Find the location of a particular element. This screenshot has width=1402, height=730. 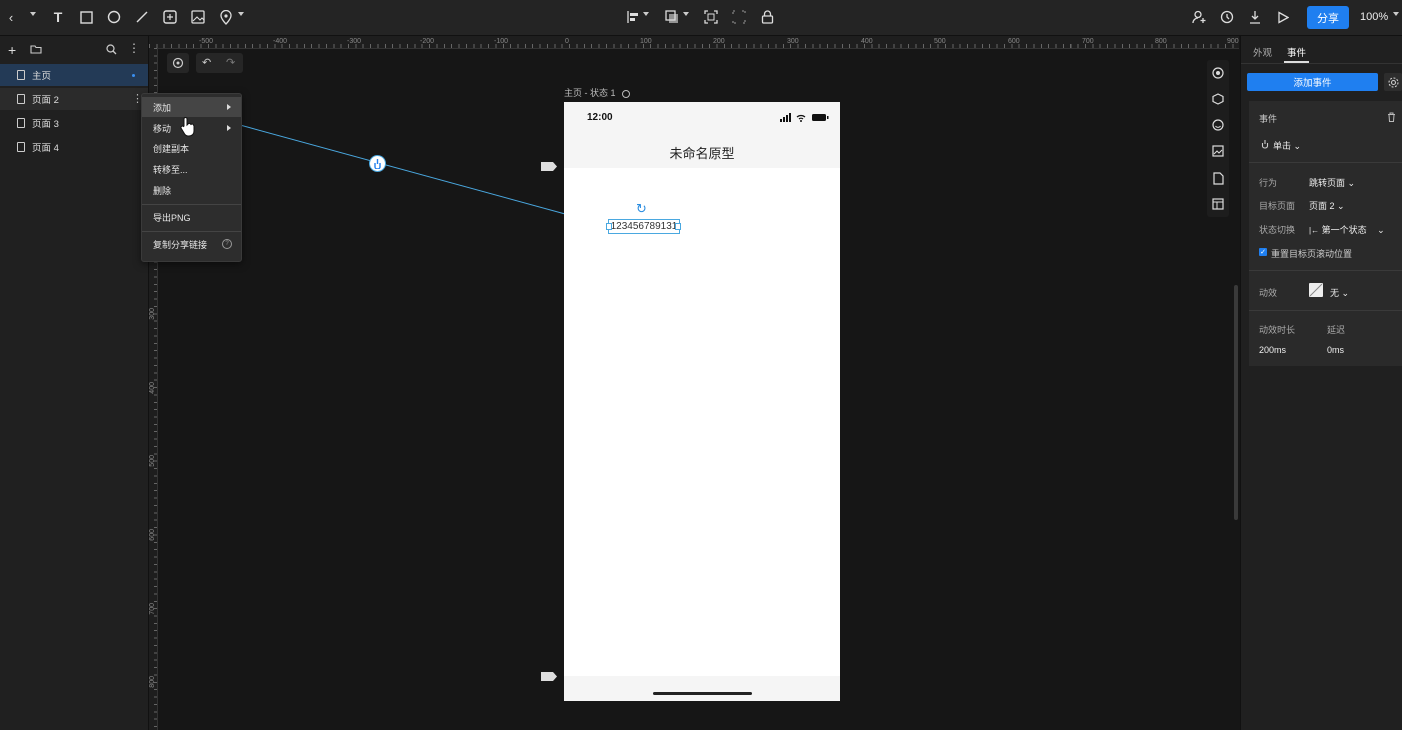

trigger-select: 单击 ⌄ is located at coordinates (1287, 145).